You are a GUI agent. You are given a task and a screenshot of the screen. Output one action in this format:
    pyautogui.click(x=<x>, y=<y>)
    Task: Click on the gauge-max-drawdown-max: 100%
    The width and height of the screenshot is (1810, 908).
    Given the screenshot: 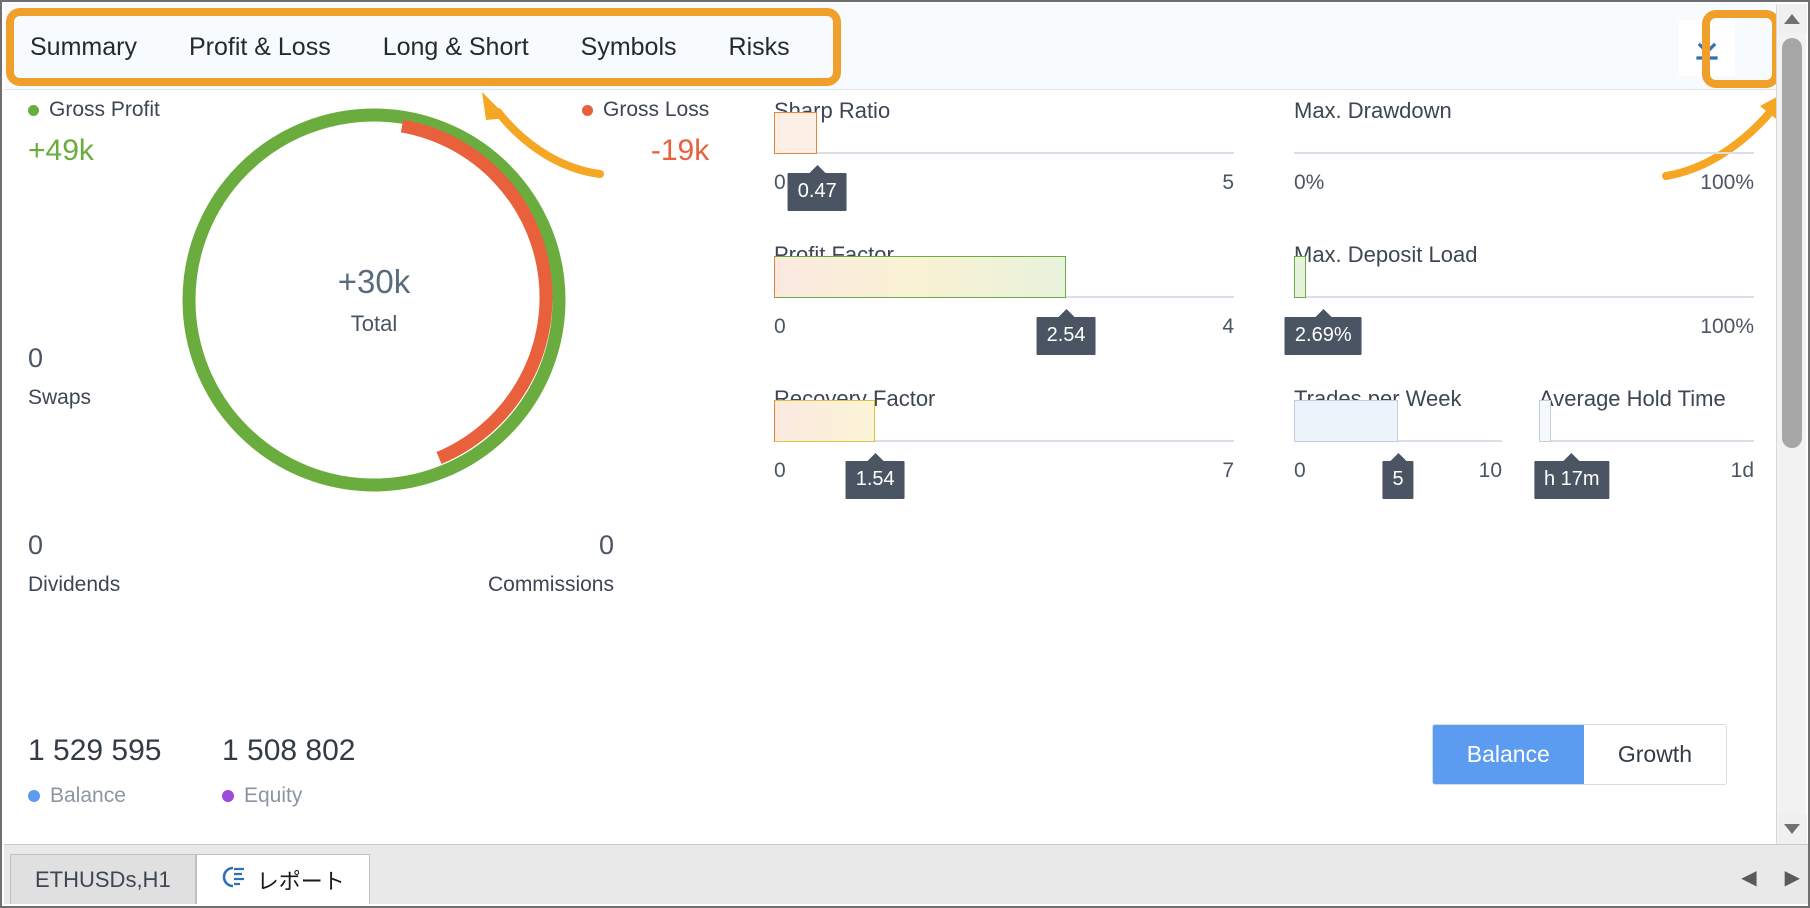 What is the action you would take?
    pyautogui.click(x=1727, y=182)
    